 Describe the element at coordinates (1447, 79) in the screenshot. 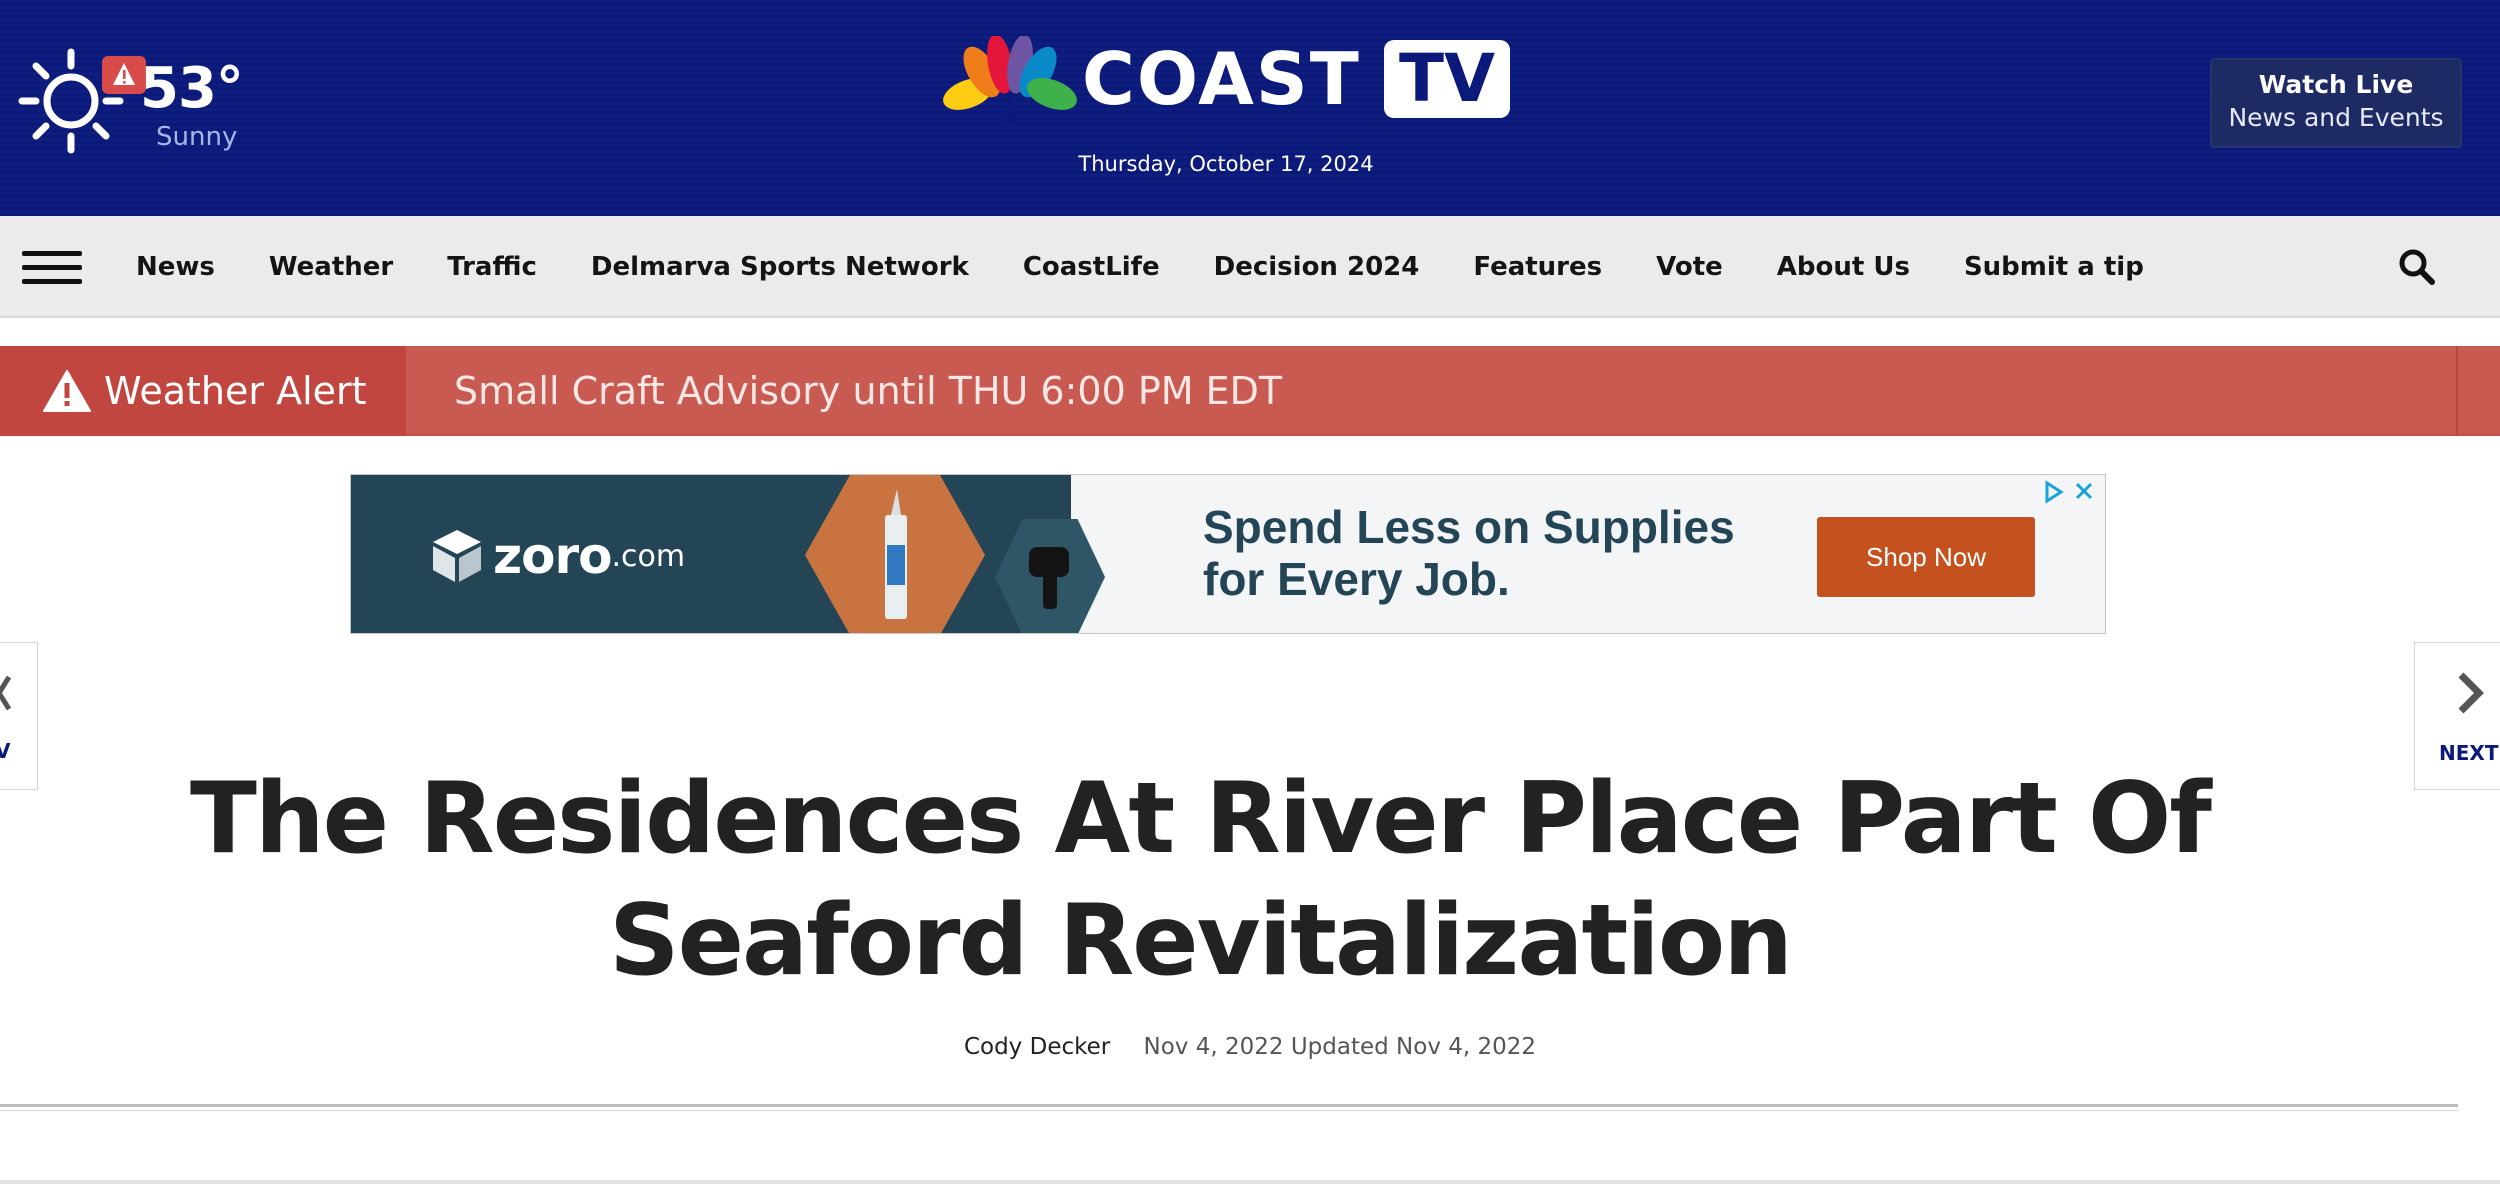

I see `brand-badge: TV` at that location.